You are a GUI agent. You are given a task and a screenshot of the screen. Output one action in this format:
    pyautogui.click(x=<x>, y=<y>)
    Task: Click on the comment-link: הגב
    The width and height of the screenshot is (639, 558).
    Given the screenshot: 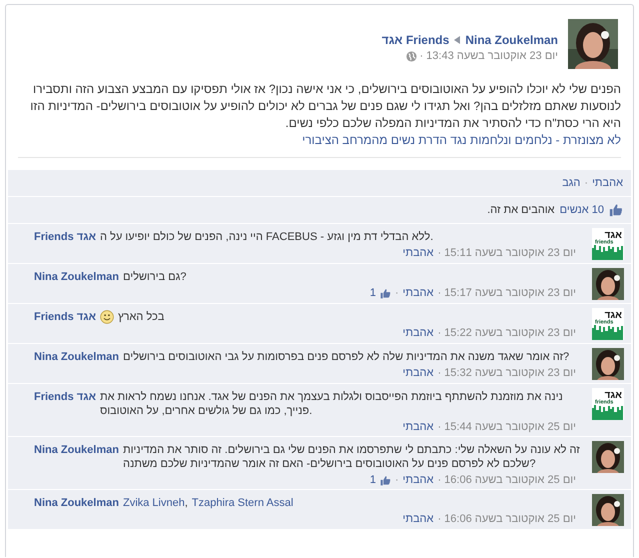 What is the action you would take?
    pyautogui.click(x=571, y=183)
    